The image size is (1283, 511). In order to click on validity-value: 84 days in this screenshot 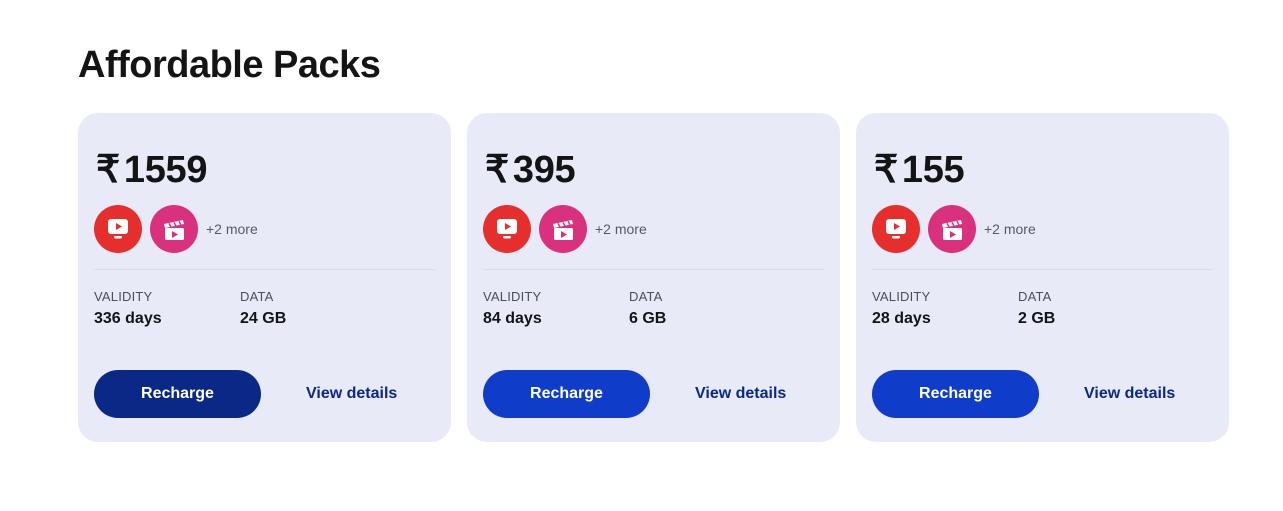, I will do `click(512, 318)`.